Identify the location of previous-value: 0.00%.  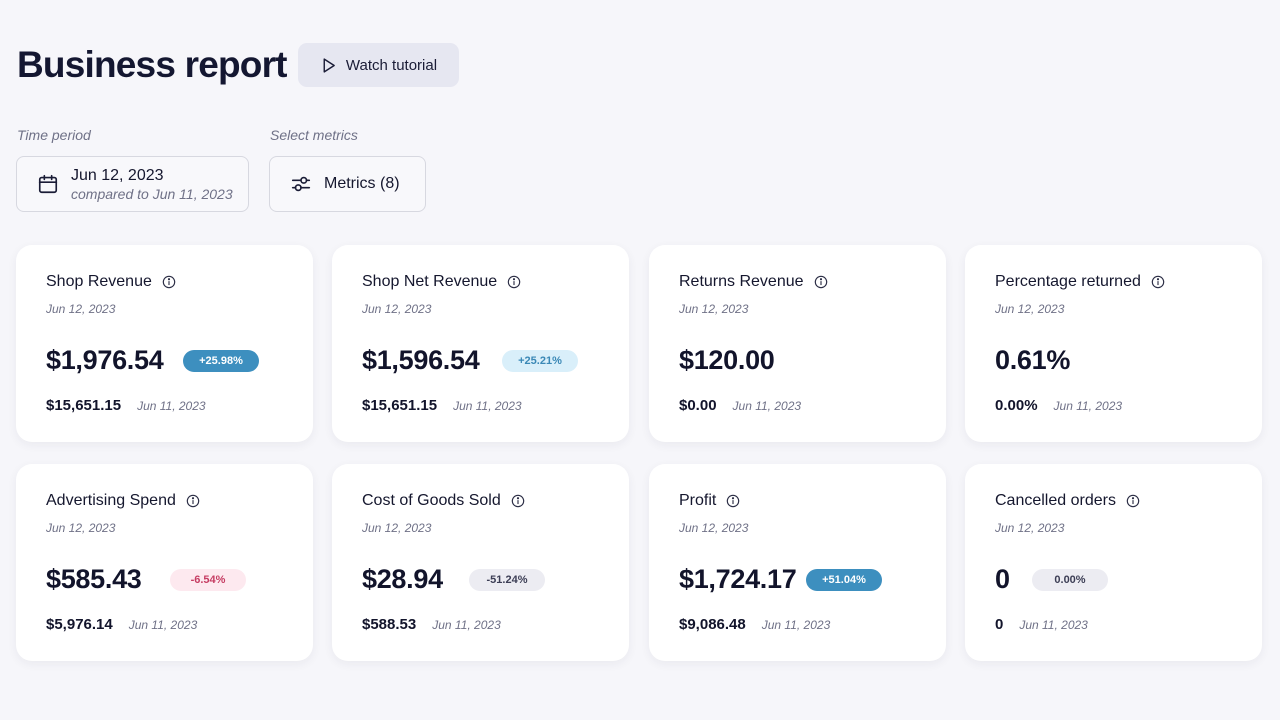
(1016, 405).